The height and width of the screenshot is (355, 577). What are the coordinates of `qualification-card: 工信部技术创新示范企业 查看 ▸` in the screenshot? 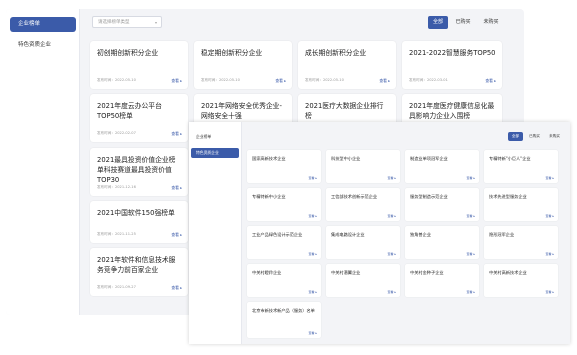 It's located at (363, 204).